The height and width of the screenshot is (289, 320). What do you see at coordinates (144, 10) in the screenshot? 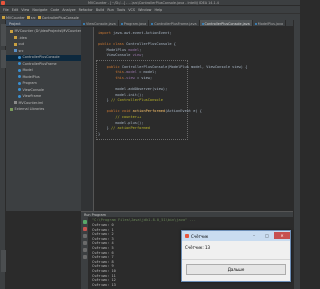
I see `menu-item-window: Window` at bounding box center [144, 10].